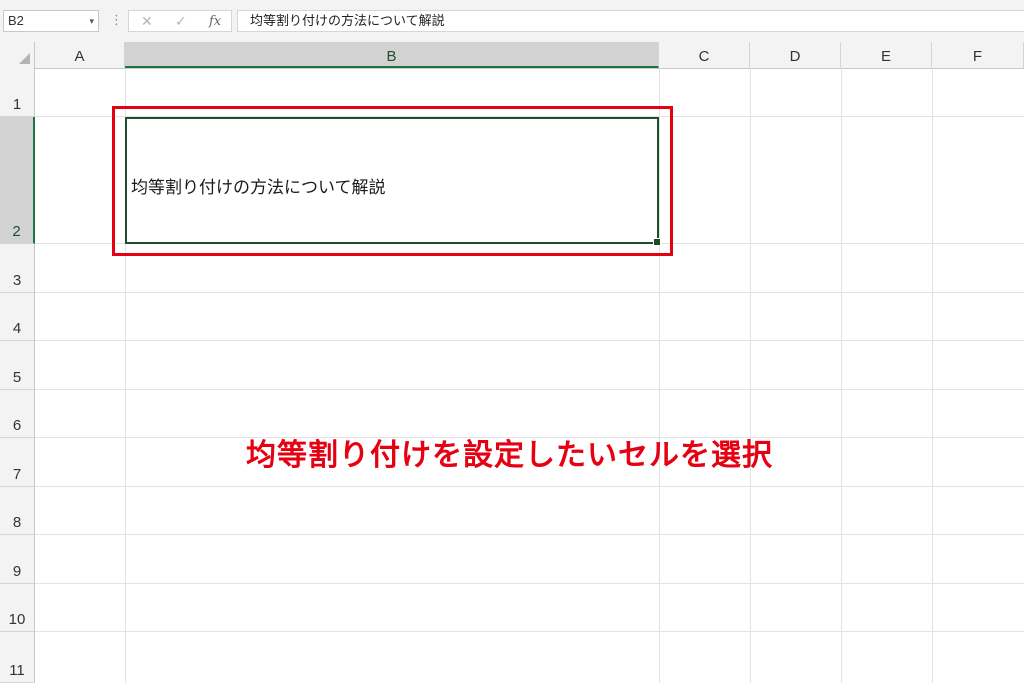  Describe the element at coordinates (17, 670) in the screenshot. I see `row-number: 11` at that location.